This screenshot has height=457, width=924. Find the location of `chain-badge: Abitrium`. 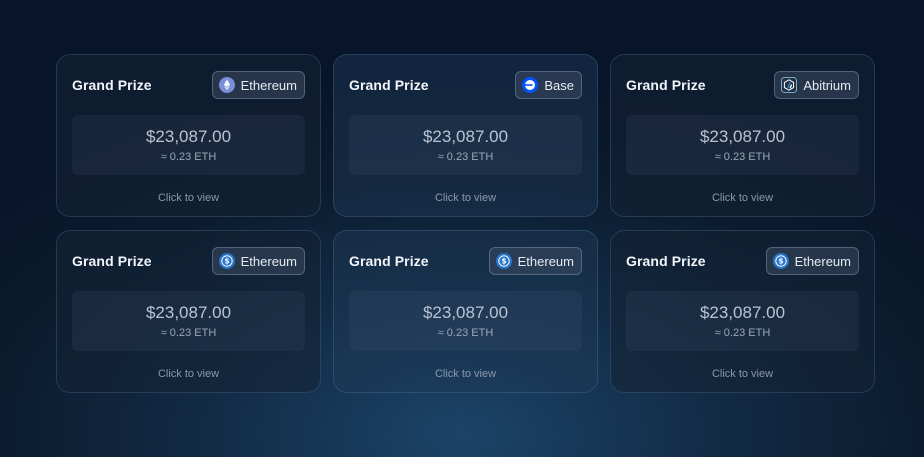

chain-badge: Abitrium is located at coordinates (816, 85).